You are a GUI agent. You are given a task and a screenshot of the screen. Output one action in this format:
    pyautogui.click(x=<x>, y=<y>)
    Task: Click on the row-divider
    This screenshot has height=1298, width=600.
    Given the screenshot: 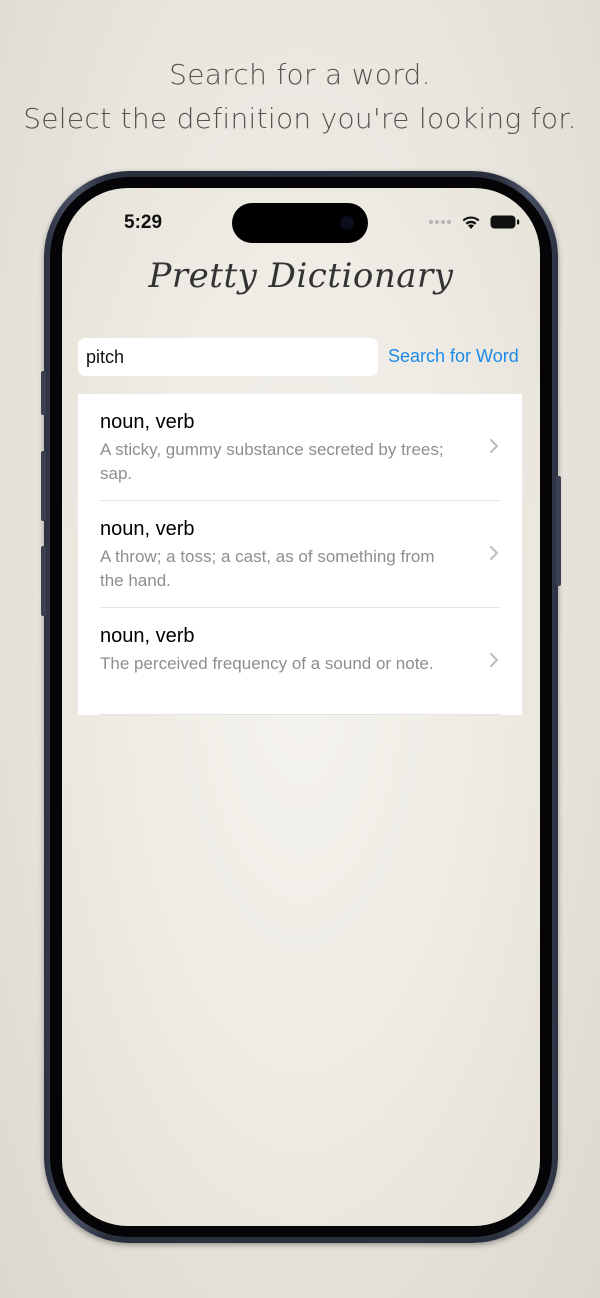 What is the action you would take?
    pyautogui.click(x=300, y=714)
    